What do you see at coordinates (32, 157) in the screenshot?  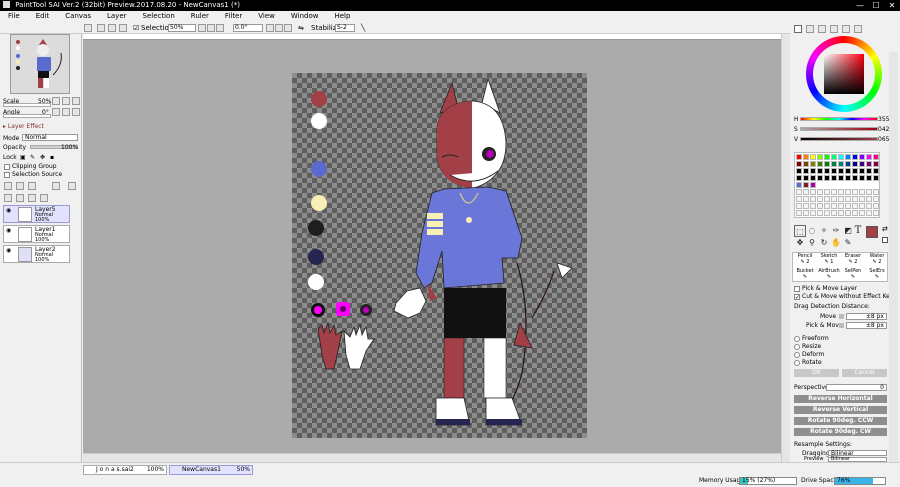 I see `lock-paint-icon: ✎` at bounding box center [32, 157].